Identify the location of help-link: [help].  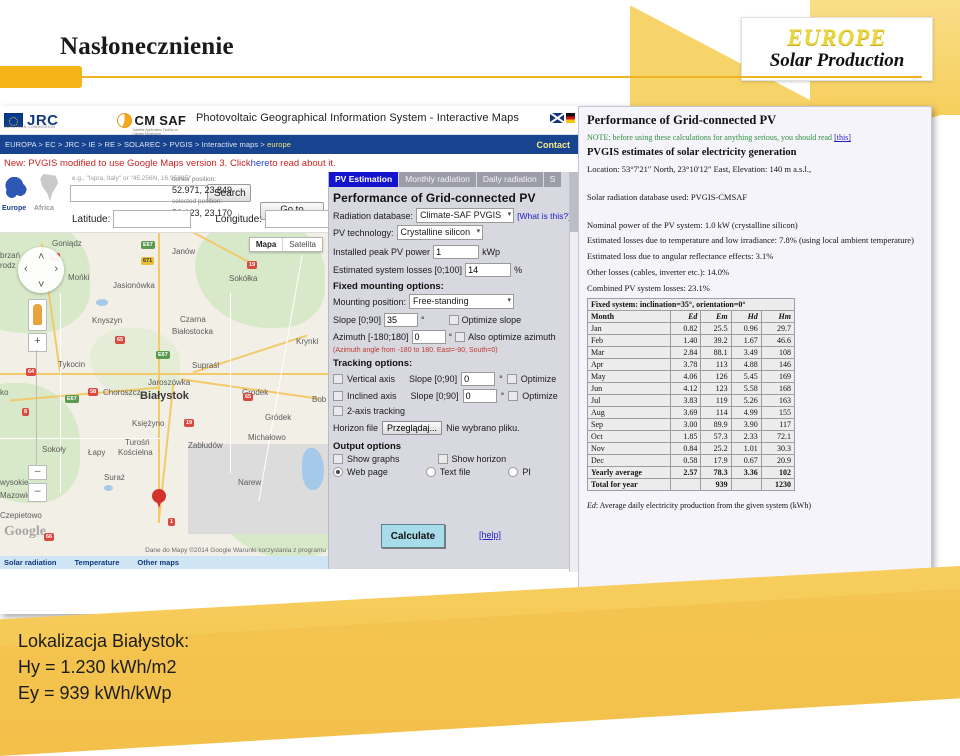
(490, 535).